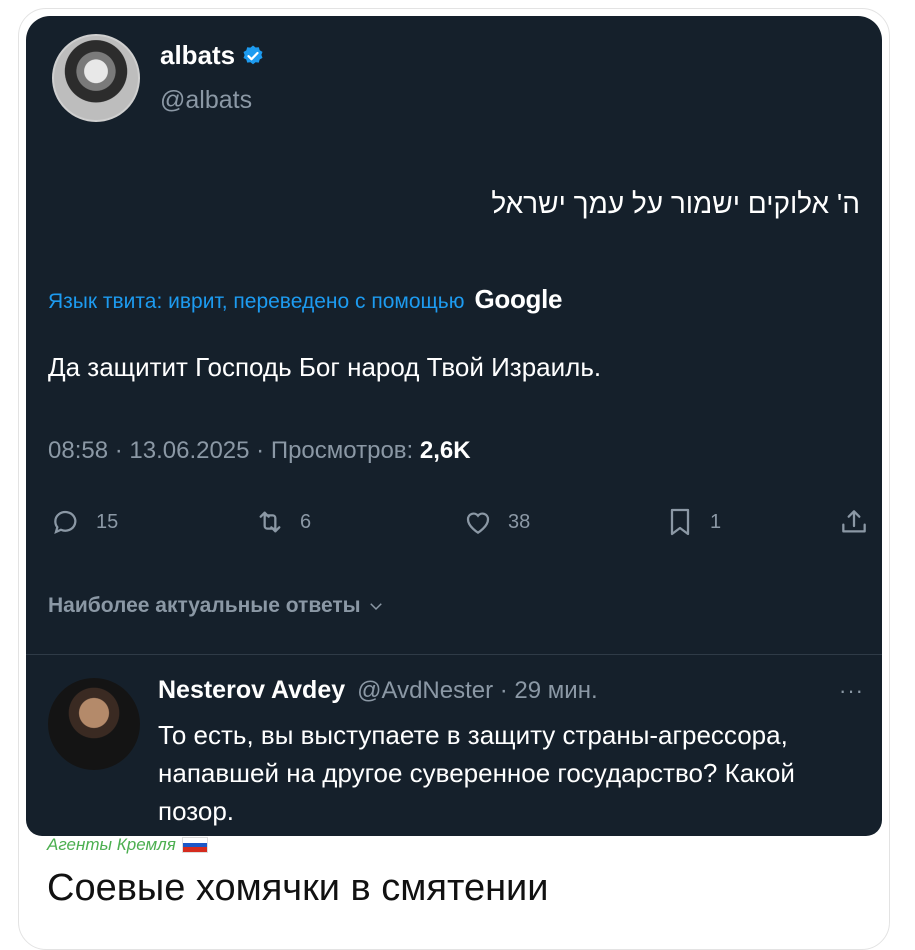 The width and height of the screenshot is (915, 950). What do you see at coordinates (194, 845) in the screenshot?
I see `flag-ru-icon` at bounding box center [194, 845].